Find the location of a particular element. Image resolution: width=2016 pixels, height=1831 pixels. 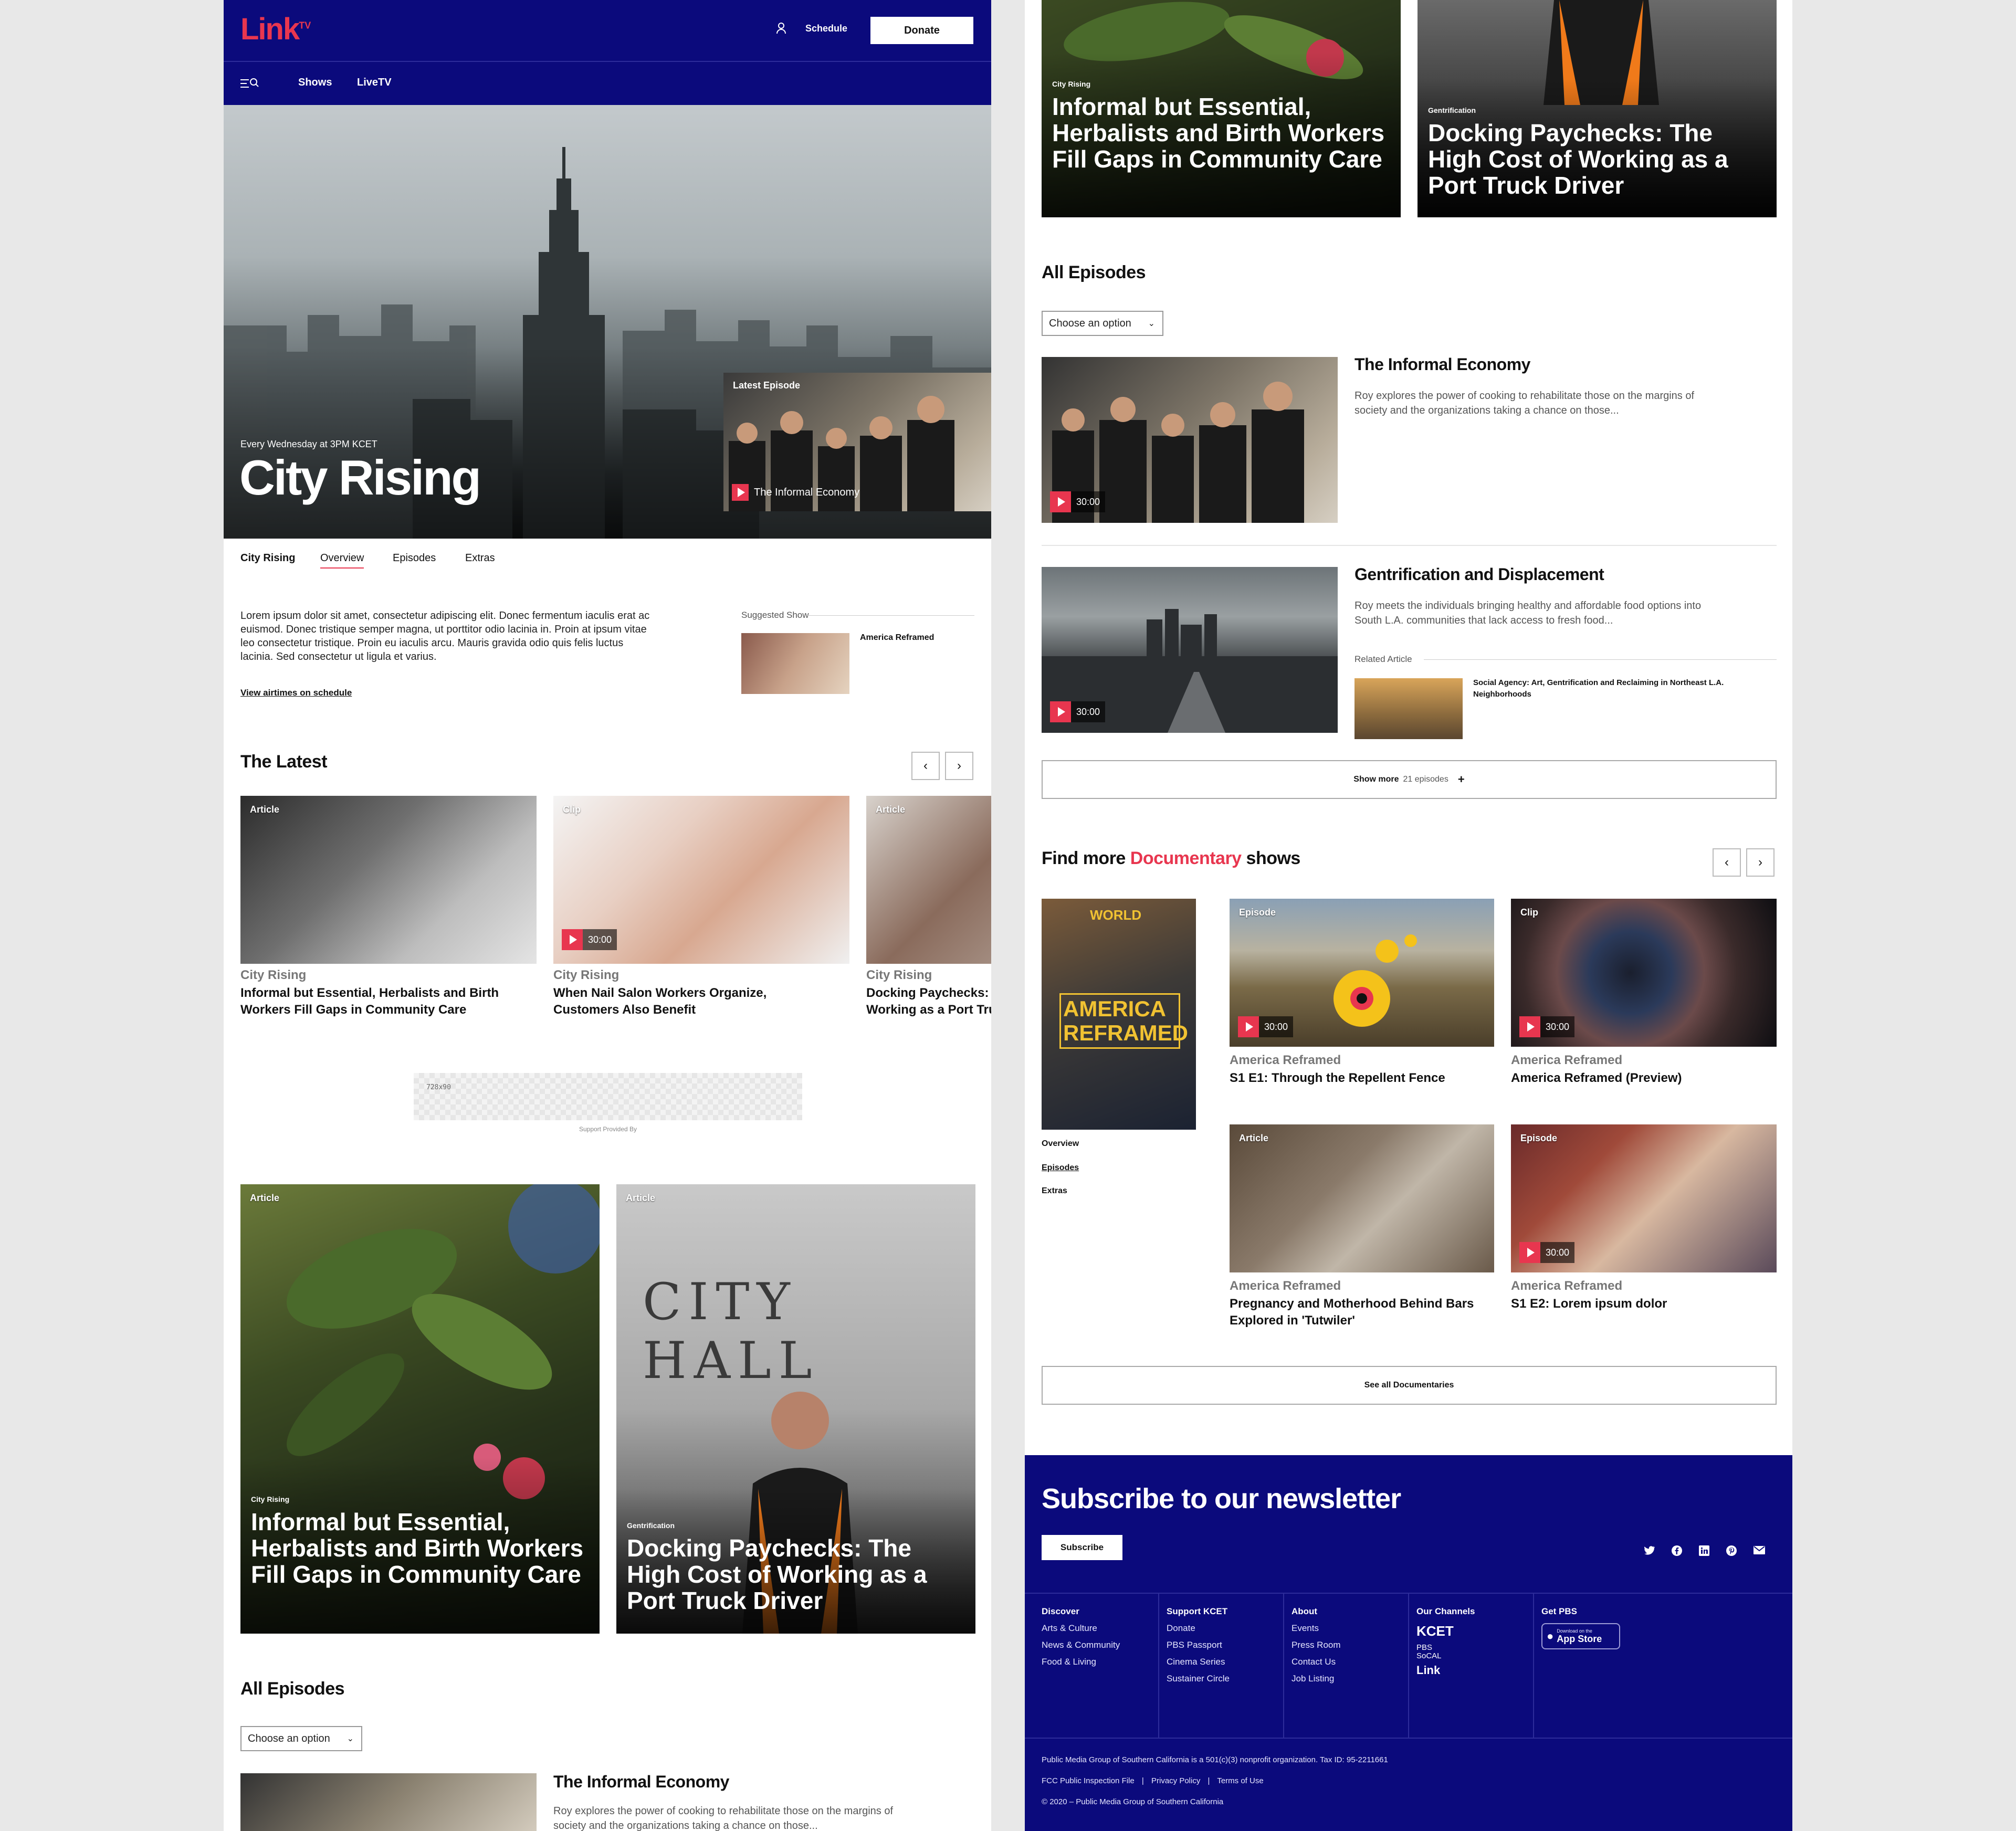

footer-link: Press Room is located at coordinates (1348, 1645).